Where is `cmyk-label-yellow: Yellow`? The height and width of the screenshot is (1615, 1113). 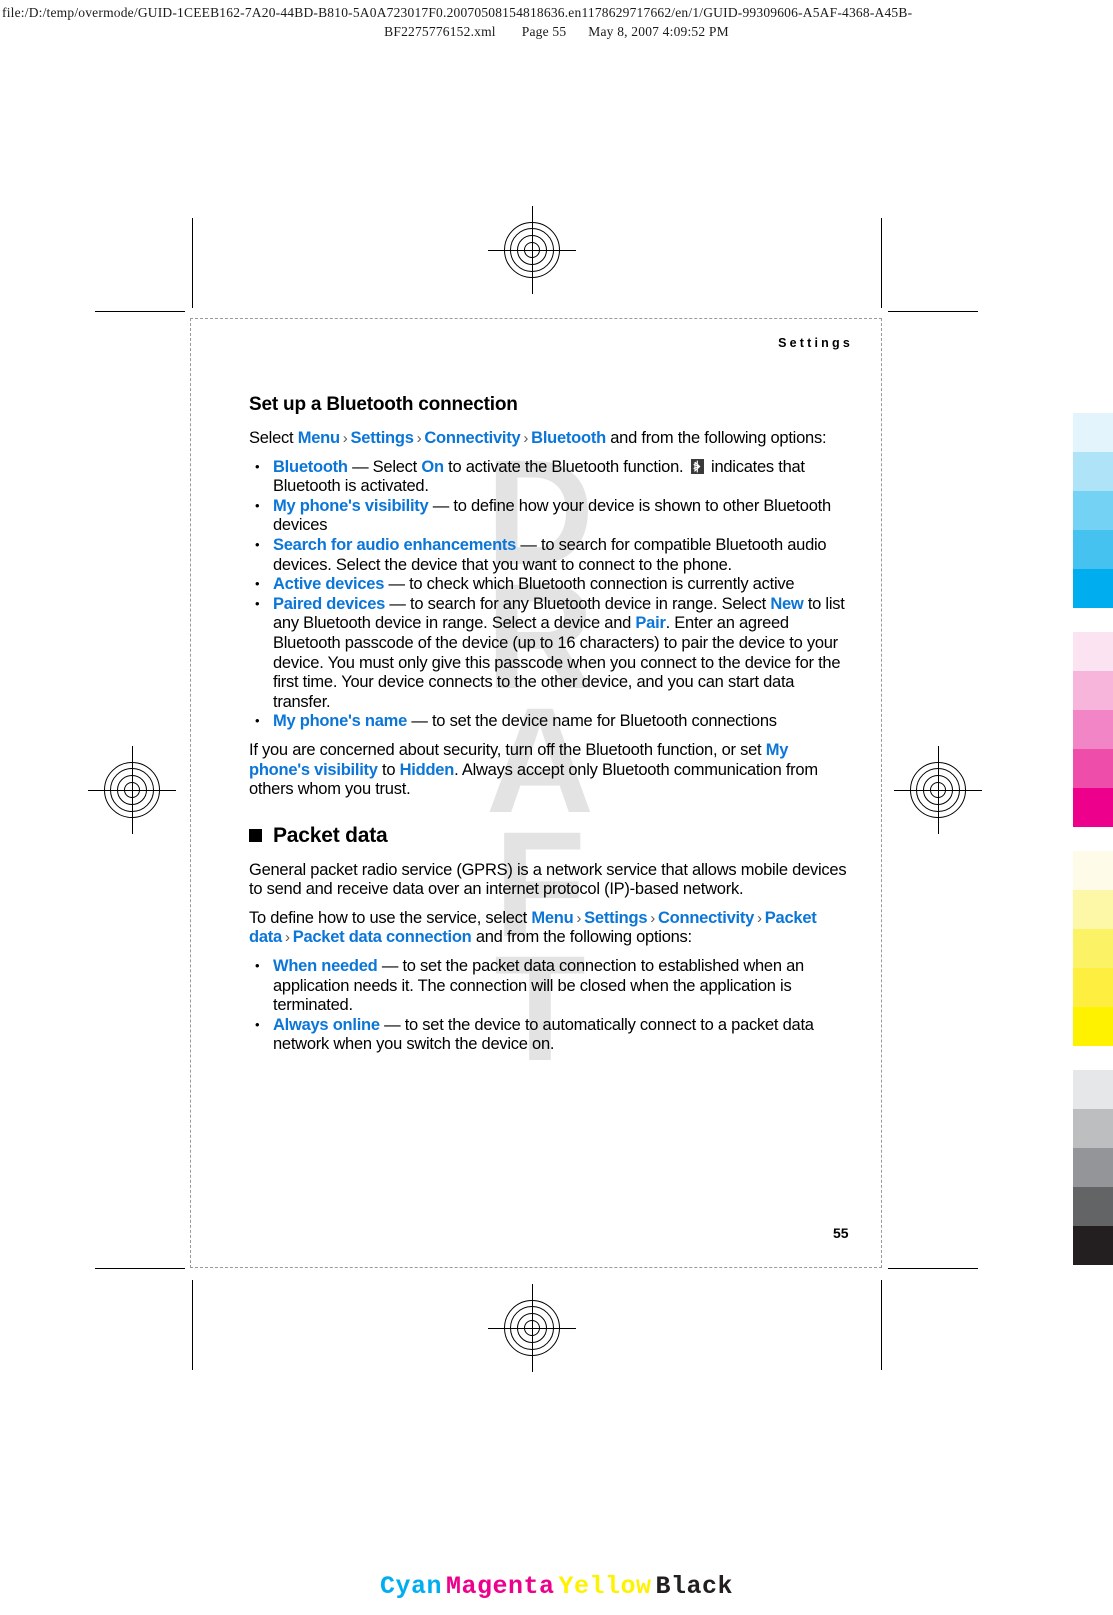 cmyk-label-yellow: Yellow is located at coordinates (605, 1586).